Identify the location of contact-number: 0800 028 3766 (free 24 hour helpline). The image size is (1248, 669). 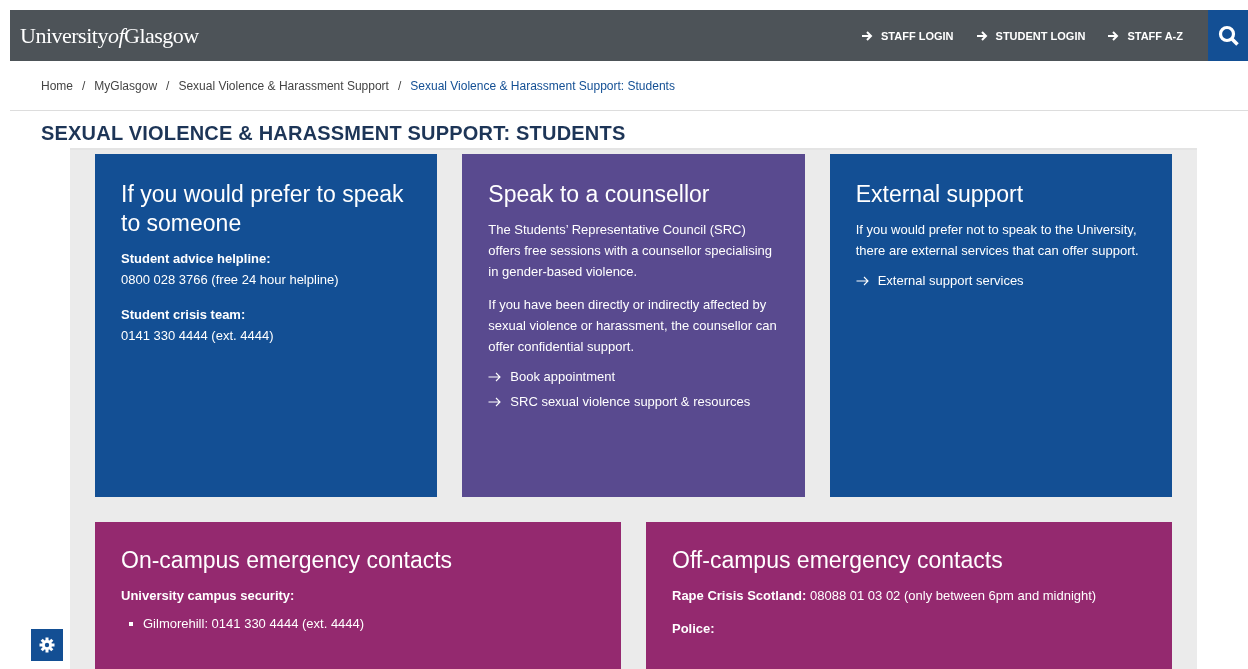
(230, 280).